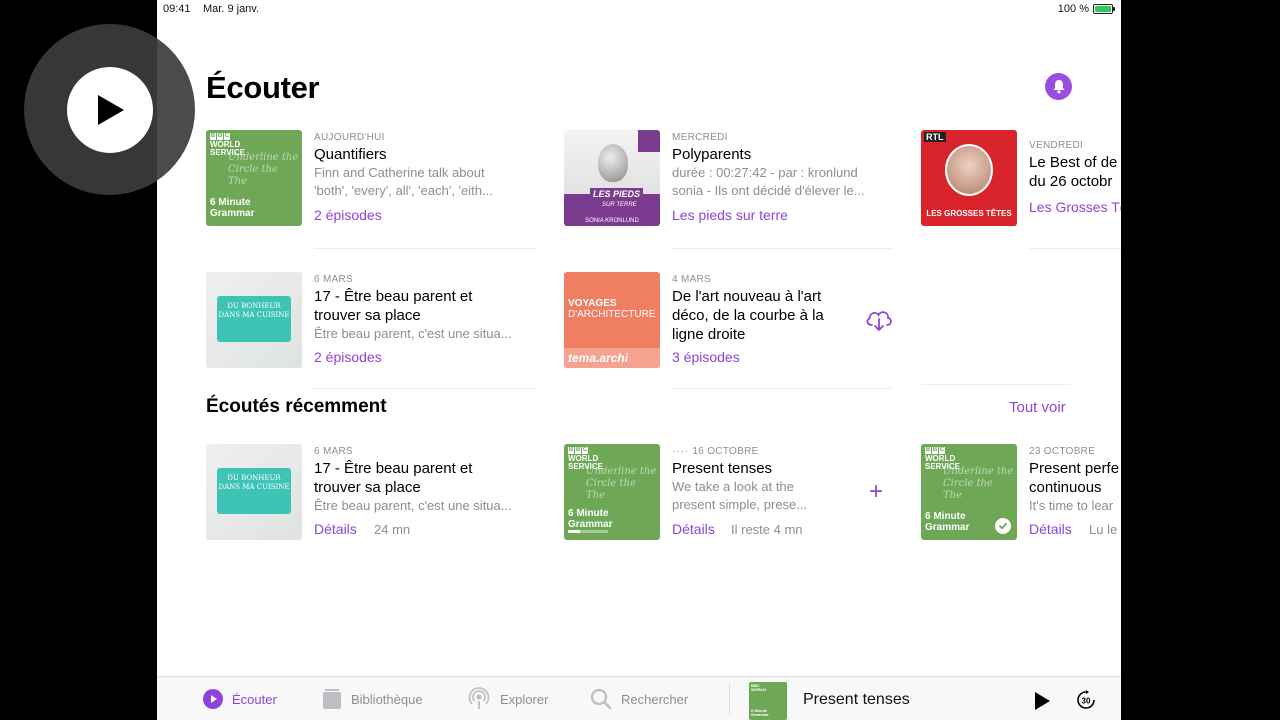  Describe the element at coordinates (1065, 487) in the screenshot. I see `episode-title-line2: continuous` at that location.